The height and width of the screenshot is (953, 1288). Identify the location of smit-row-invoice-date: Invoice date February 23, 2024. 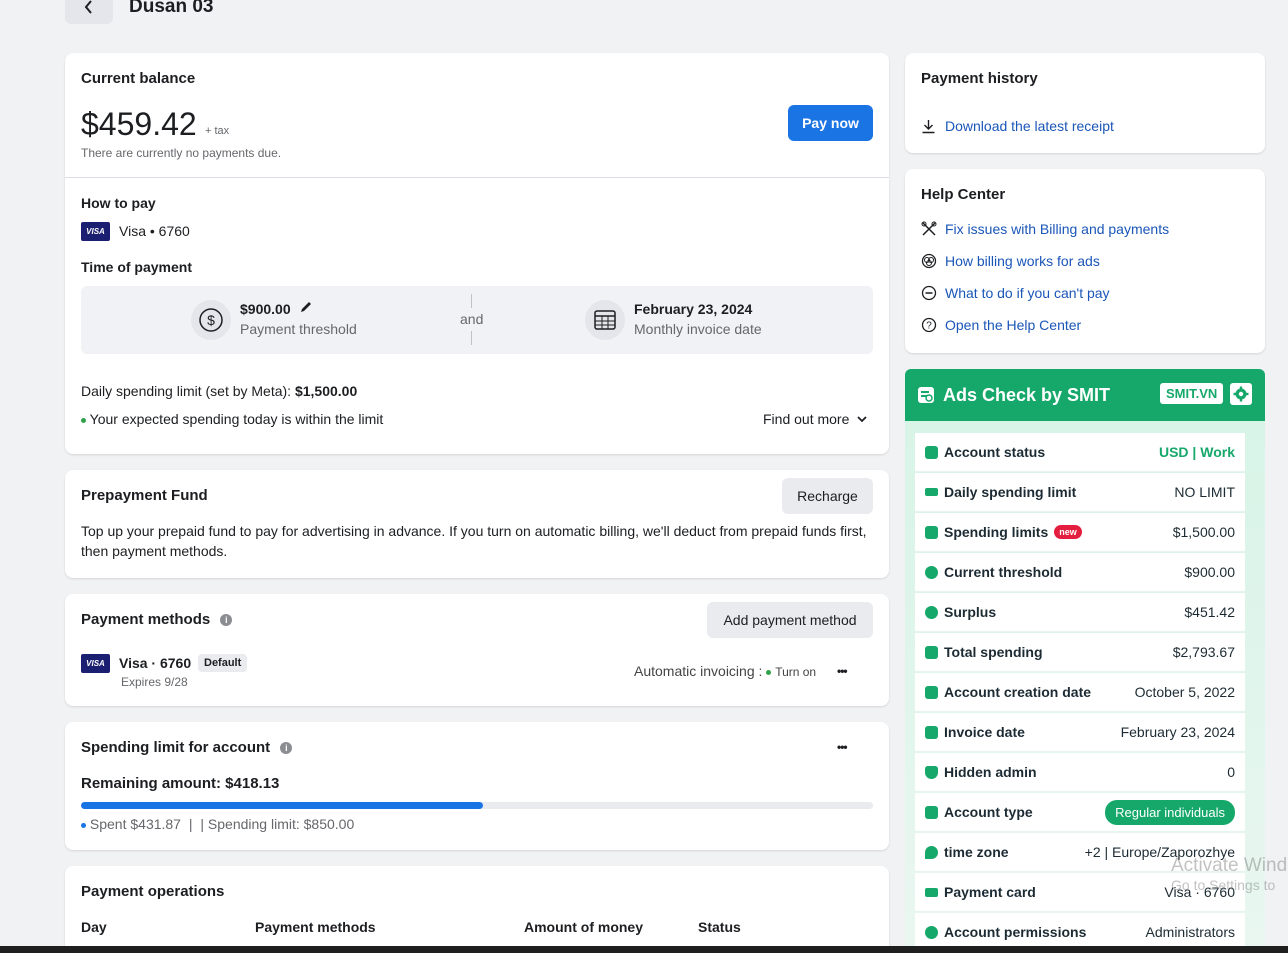
(1080, 732).